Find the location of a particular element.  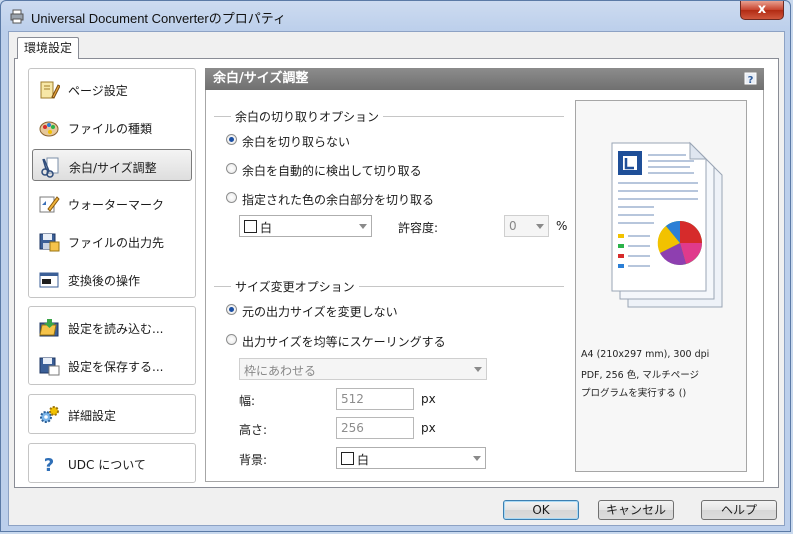

help-book-icon: ? is located at coordinates (750, 78).